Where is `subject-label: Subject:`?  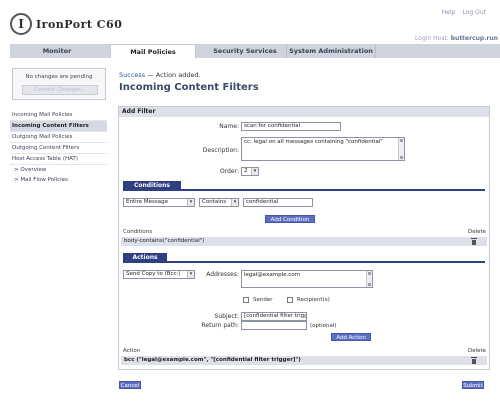 subject-label: Subject: is located at coordinates (226, 316).